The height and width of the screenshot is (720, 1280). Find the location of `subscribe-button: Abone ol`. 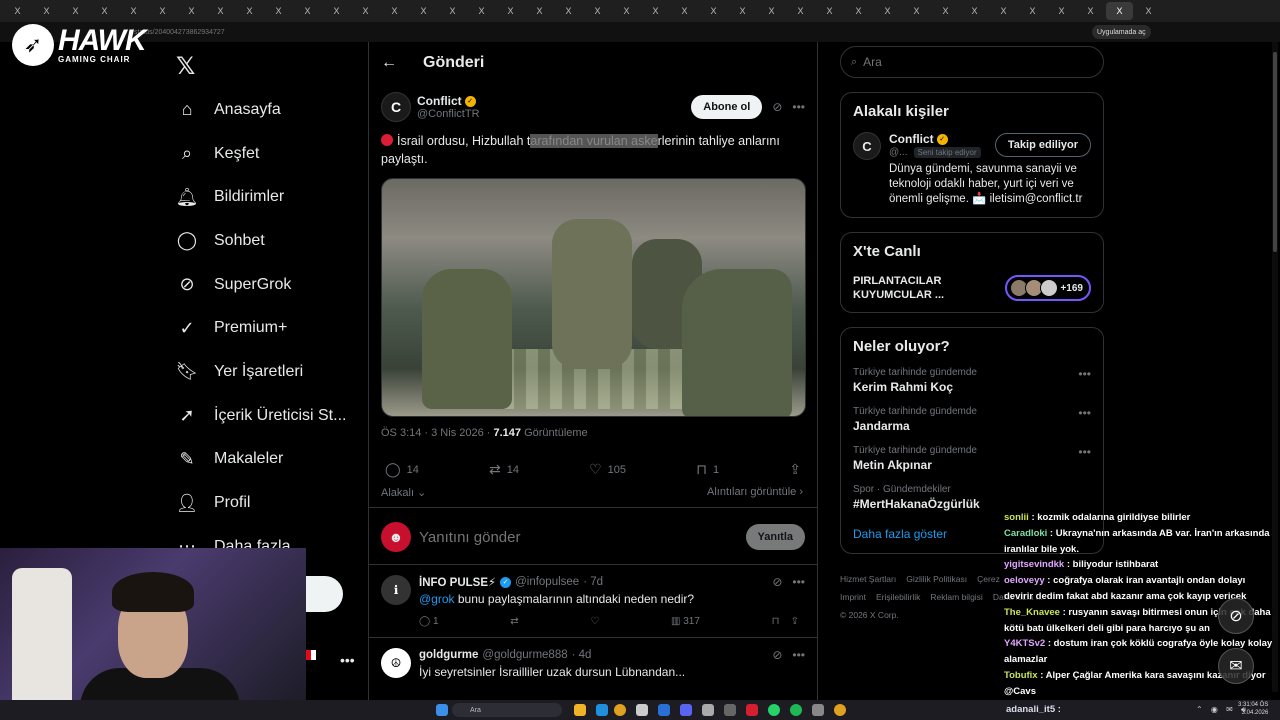

subscribe-button: Abone ol is located at coordinates (727, 107).